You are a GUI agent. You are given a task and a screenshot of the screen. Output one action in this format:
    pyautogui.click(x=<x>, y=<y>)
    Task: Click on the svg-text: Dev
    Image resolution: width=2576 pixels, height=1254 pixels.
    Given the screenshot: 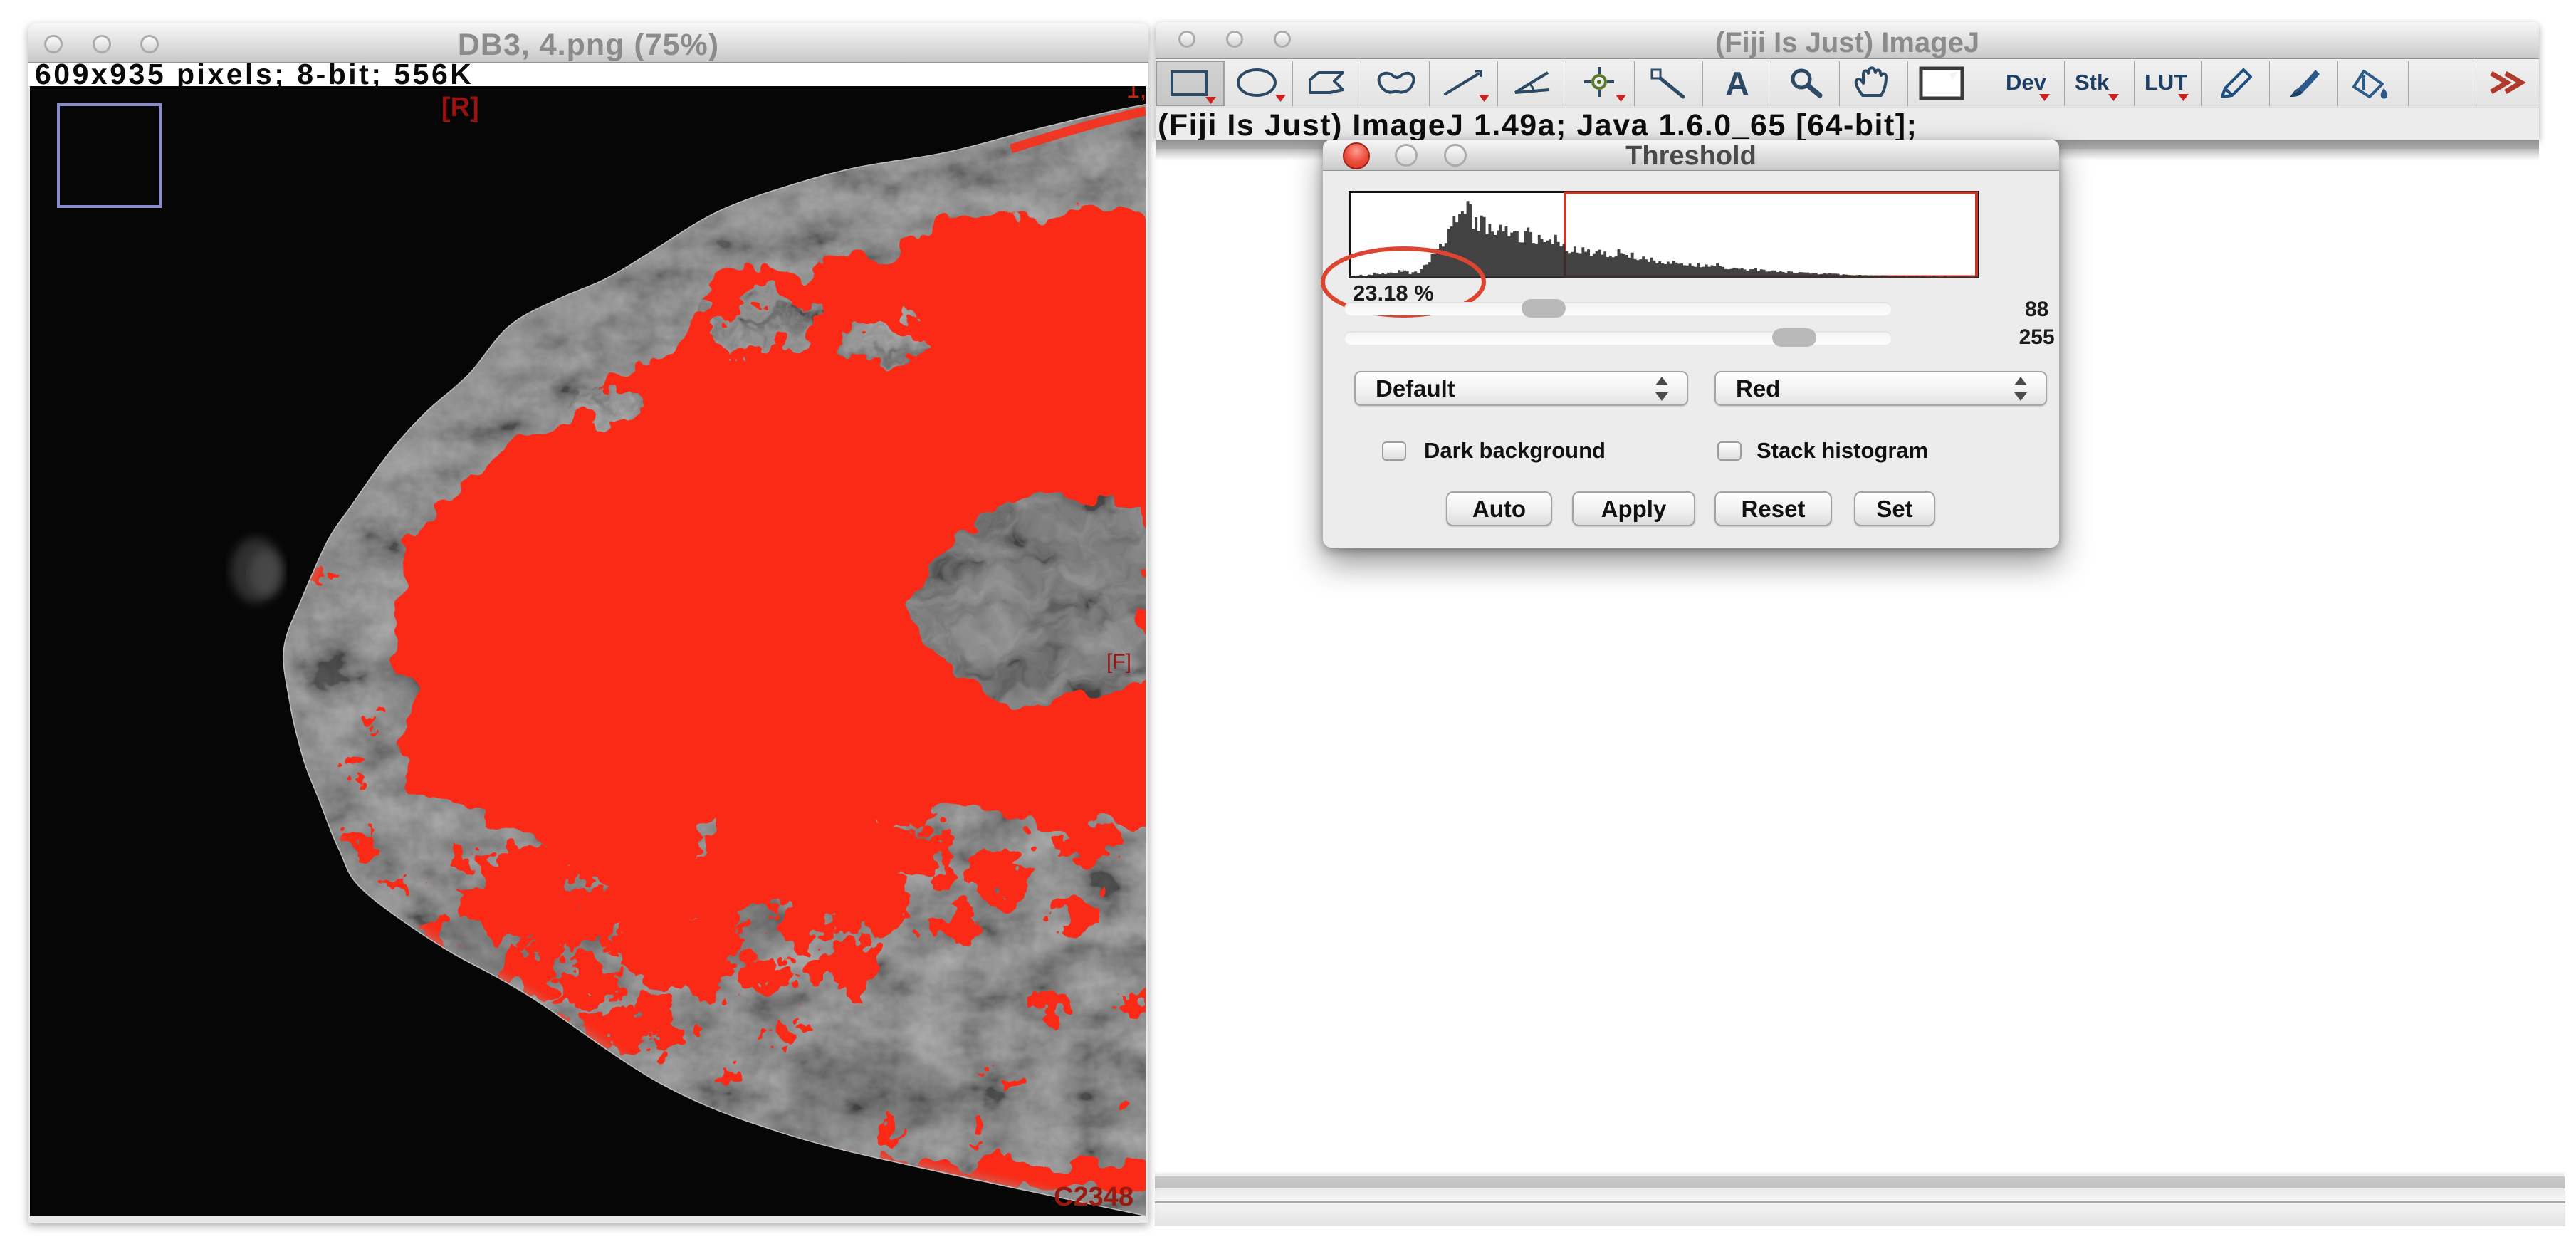 What is the action you would take?
    pyautogui.click(x=2026, y=82)
    